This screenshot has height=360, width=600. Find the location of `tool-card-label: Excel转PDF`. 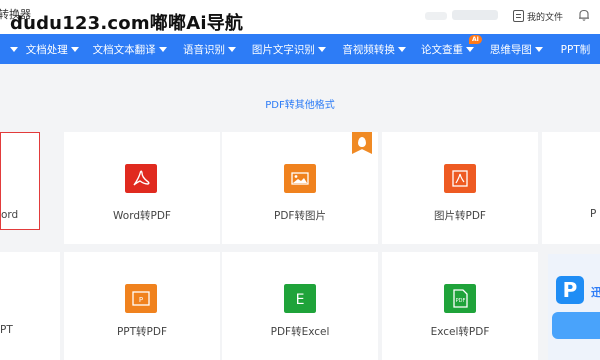

tool-card-label: Excel转PDF is located at coordinates (460, 332).